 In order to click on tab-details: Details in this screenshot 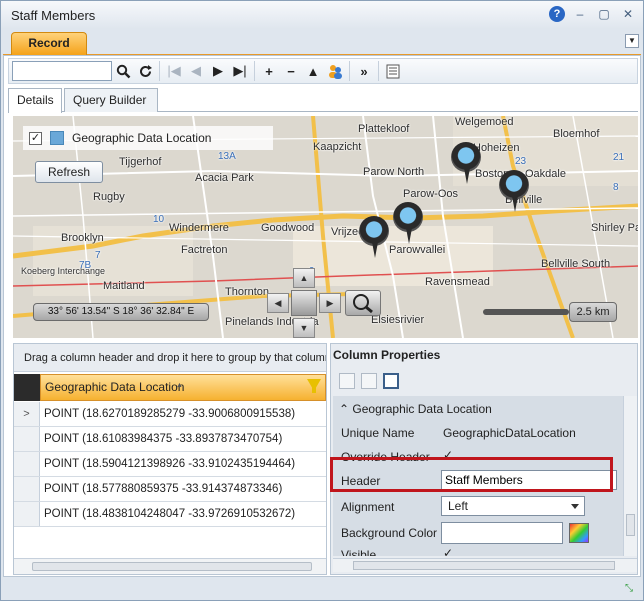, I will do `click(35, 100)`.